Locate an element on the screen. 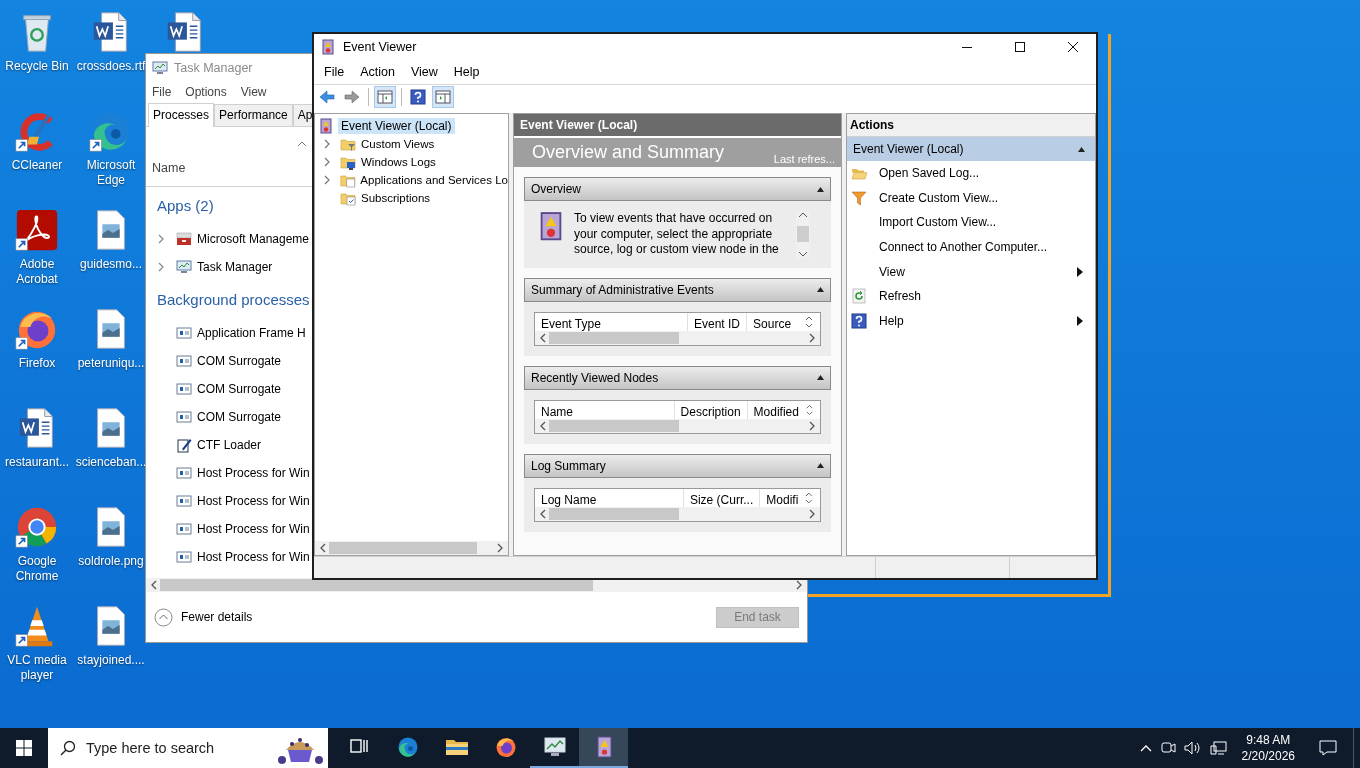 This screenshot has height=768, width=1360. icon-label: Firefox is located at coordinates (37, 363).